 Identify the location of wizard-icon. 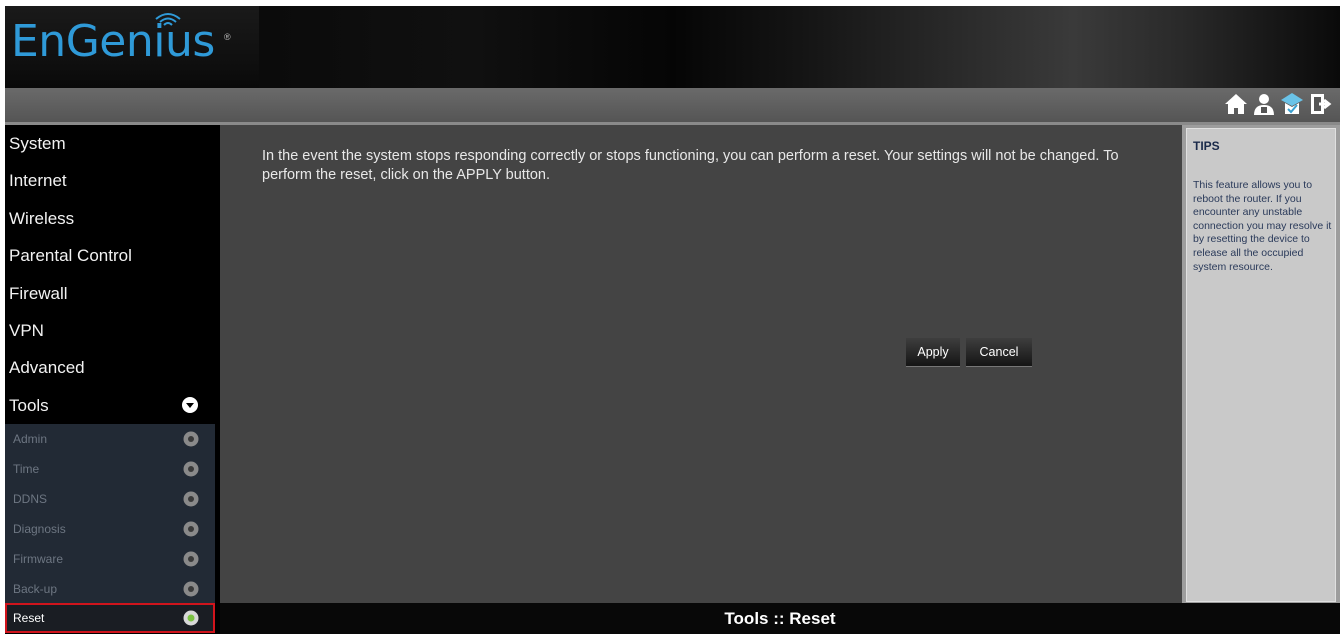
(1292, 104).